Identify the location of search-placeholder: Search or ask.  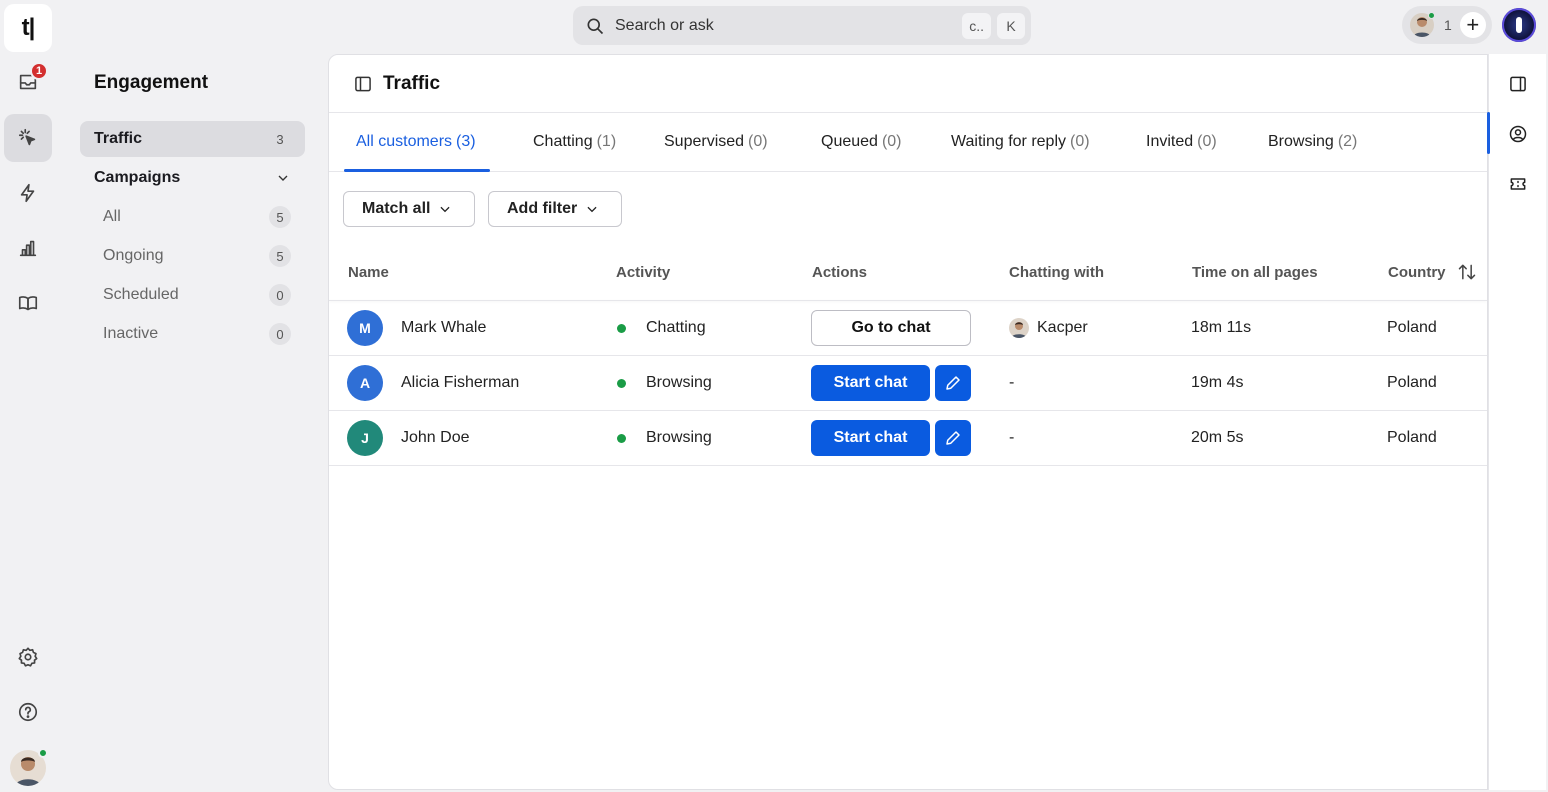
(664, 25).